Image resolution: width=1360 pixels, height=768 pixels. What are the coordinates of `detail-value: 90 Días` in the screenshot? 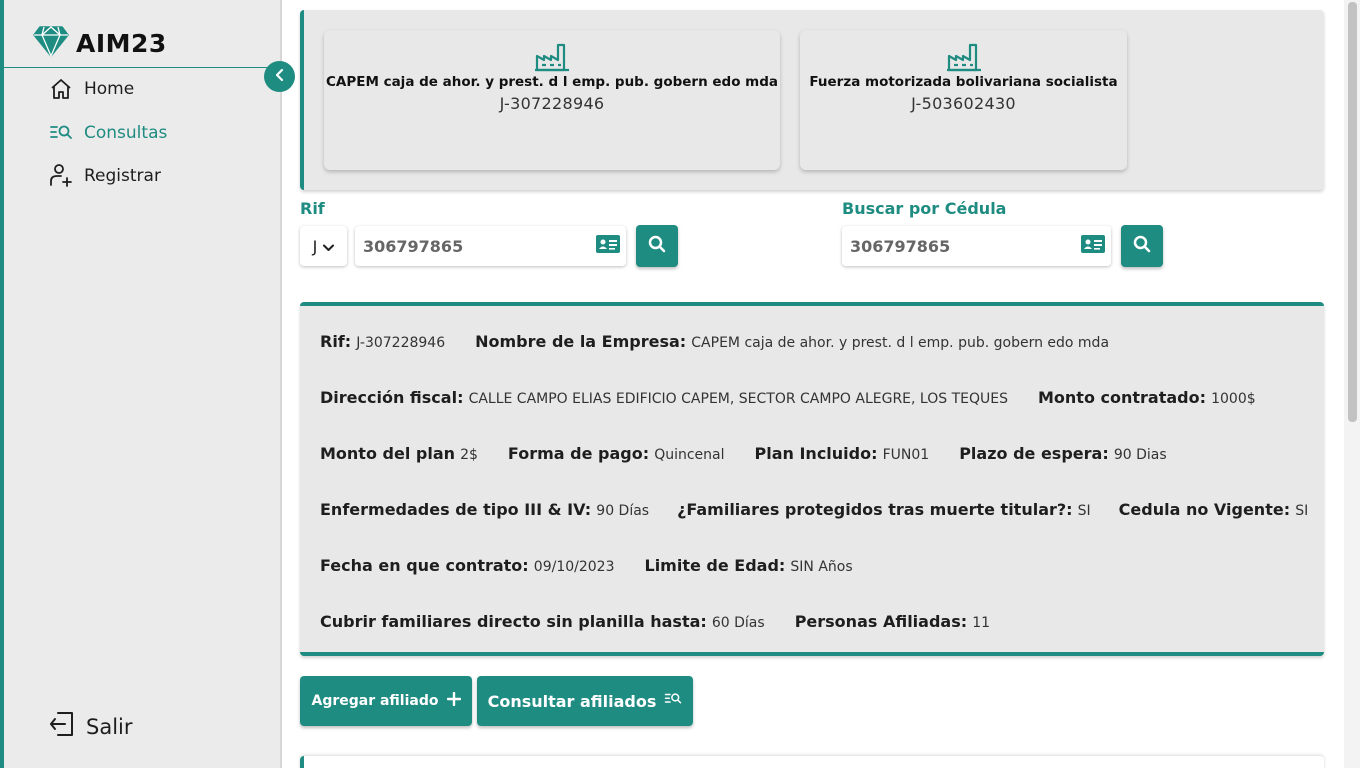 It's located at (623, 511).